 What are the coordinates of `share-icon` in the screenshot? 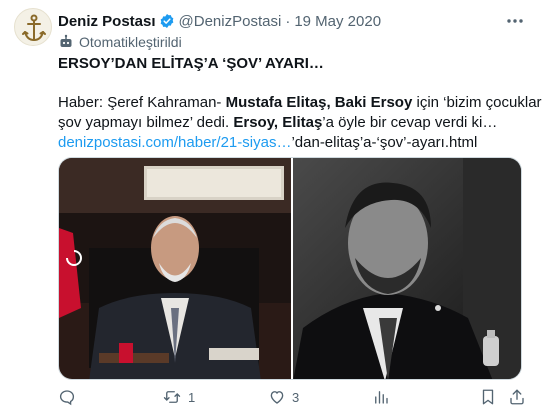 It's located at (517, 397).